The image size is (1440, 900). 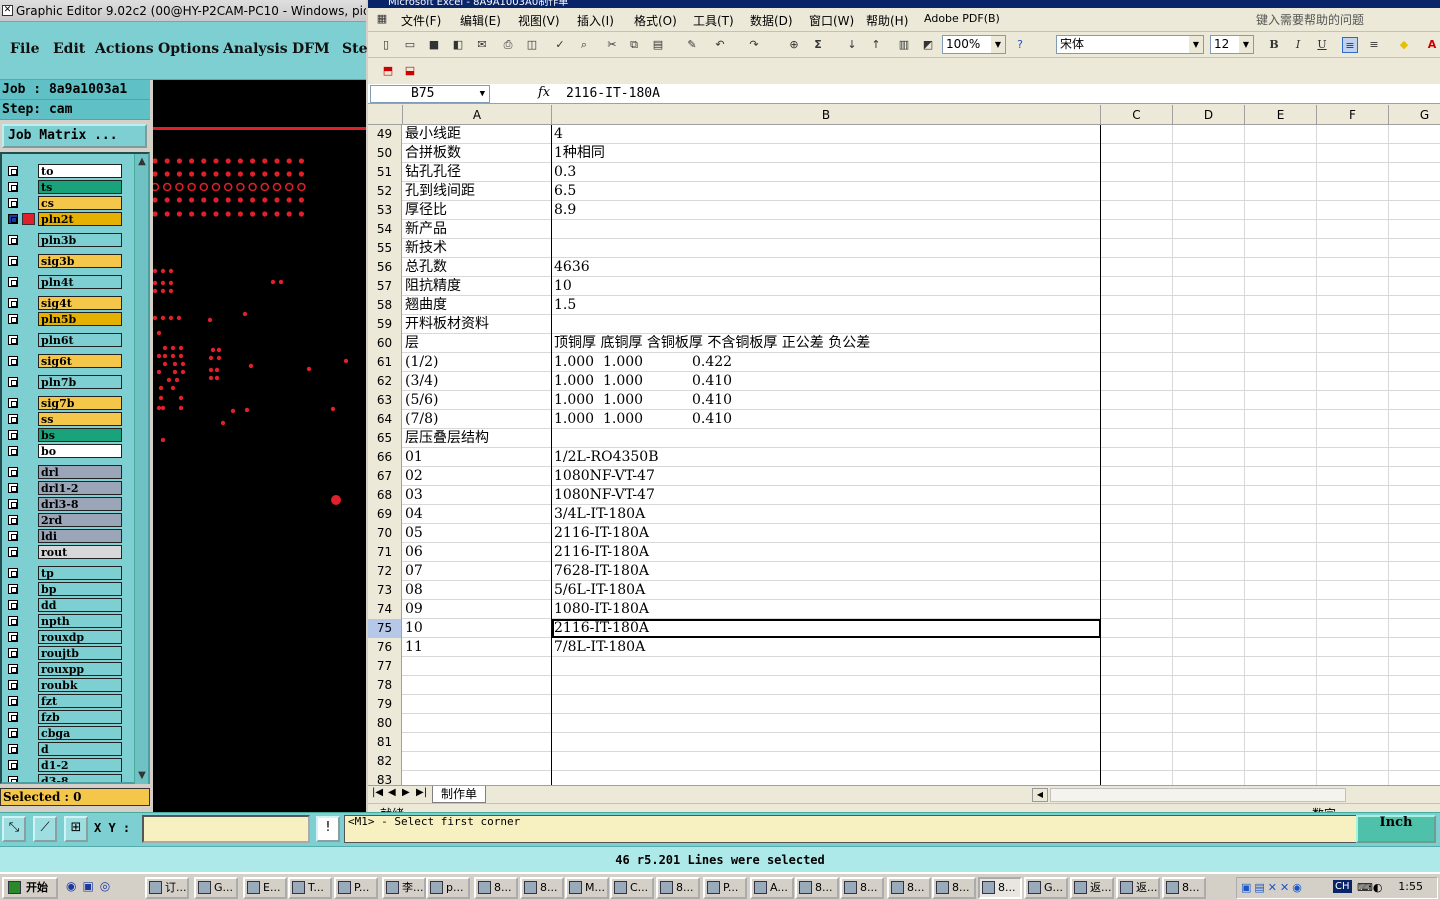 I want to click on cell-b: 1.5, so click(x=826, y=305).